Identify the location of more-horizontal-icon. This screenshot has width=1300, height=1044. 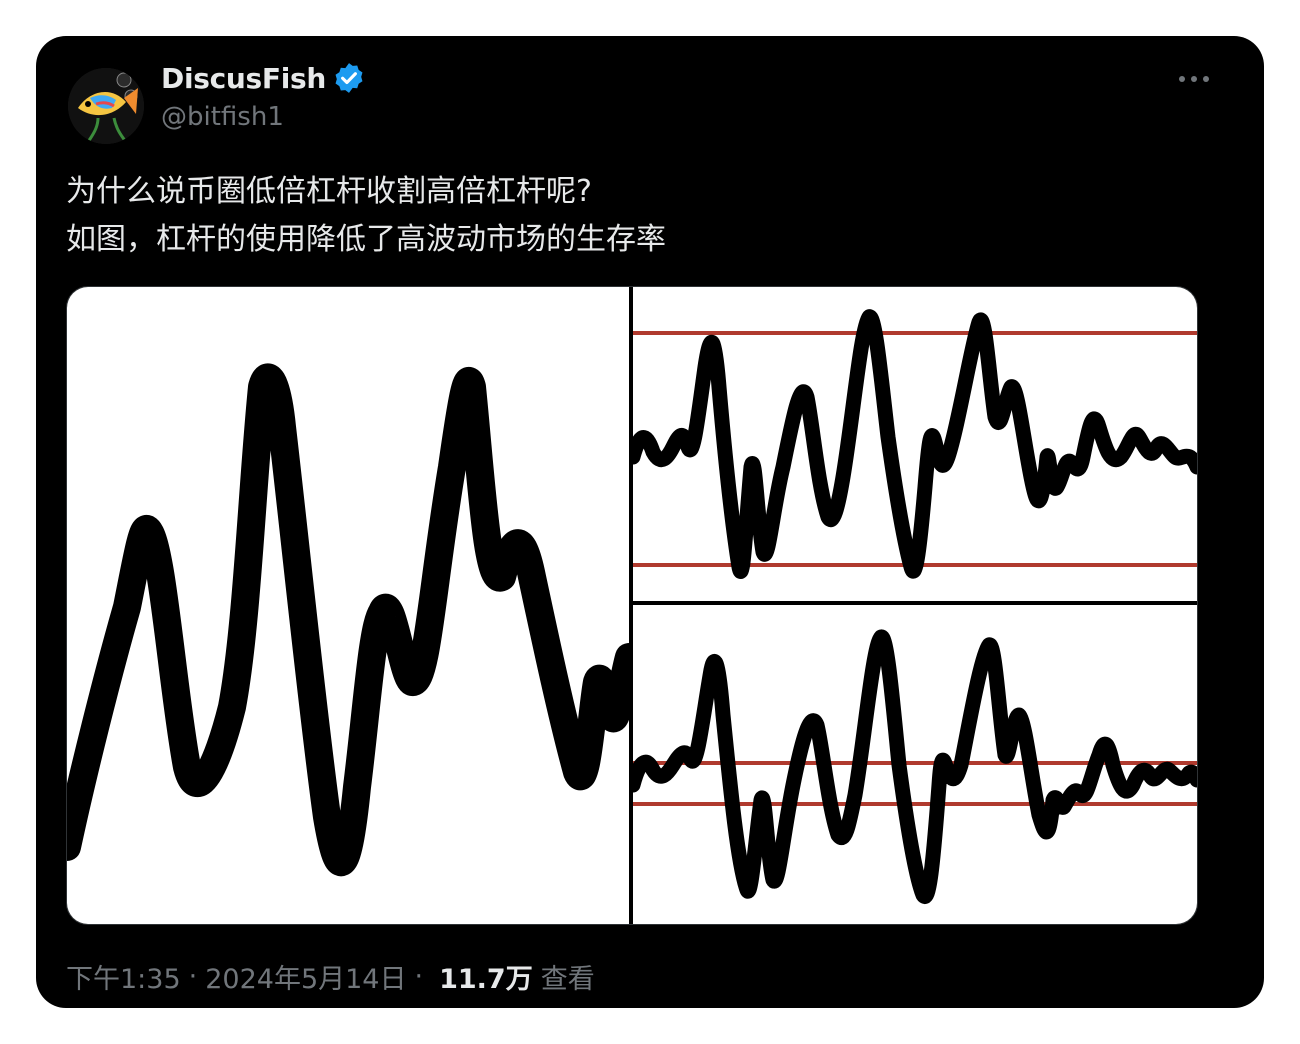
(1194, 79).